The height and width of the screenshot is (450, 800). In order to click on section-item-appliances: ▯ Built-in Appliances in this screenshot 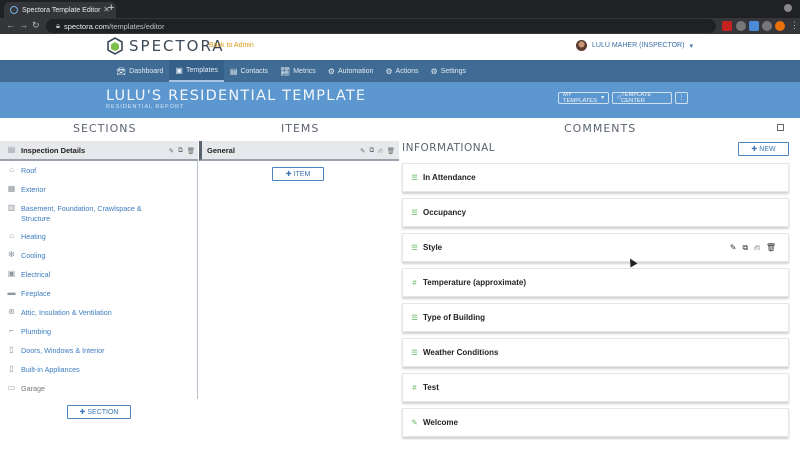, I will do `click(43, 370)`.